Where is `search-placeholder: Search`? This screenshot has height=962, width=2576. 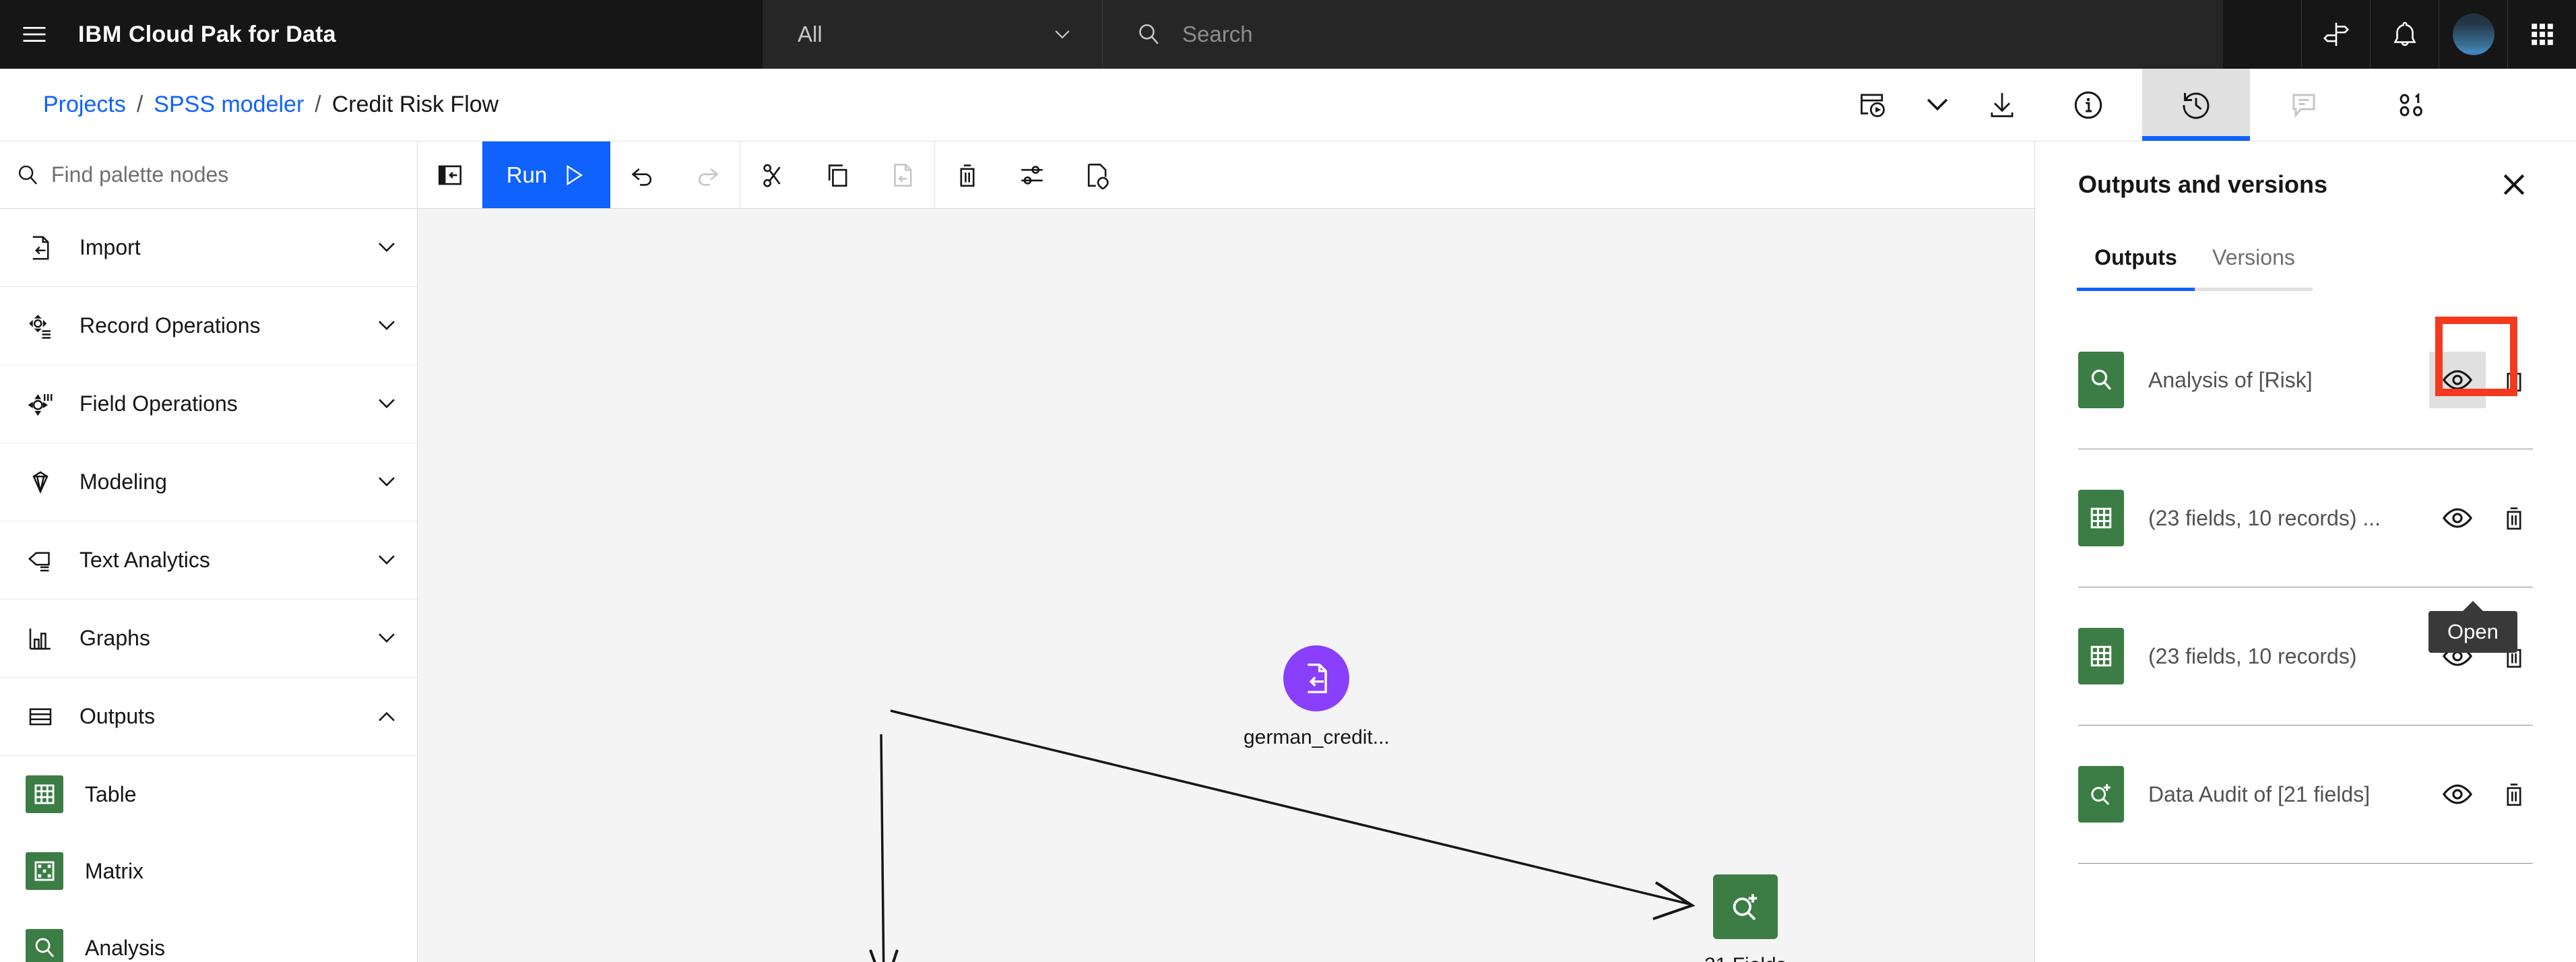 search-placeholder: Search is located at coordinates (1218, 34).